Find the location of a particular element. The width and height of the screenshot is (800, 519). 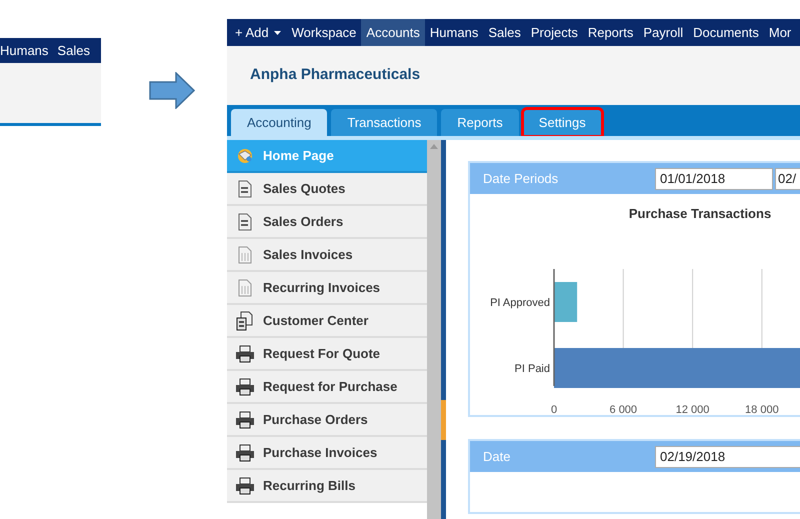

nav-item: Accounts is located at coordinates (393, 32).